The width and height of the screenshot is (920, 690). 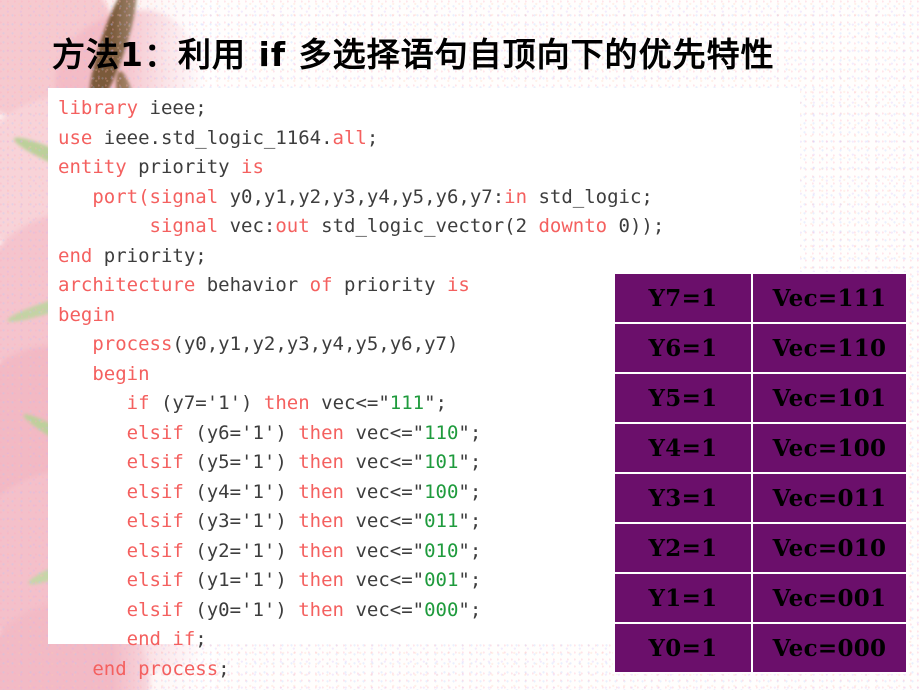 I want to click on truth-table-input-cell: Y2=1, so click(x=683, y=548).